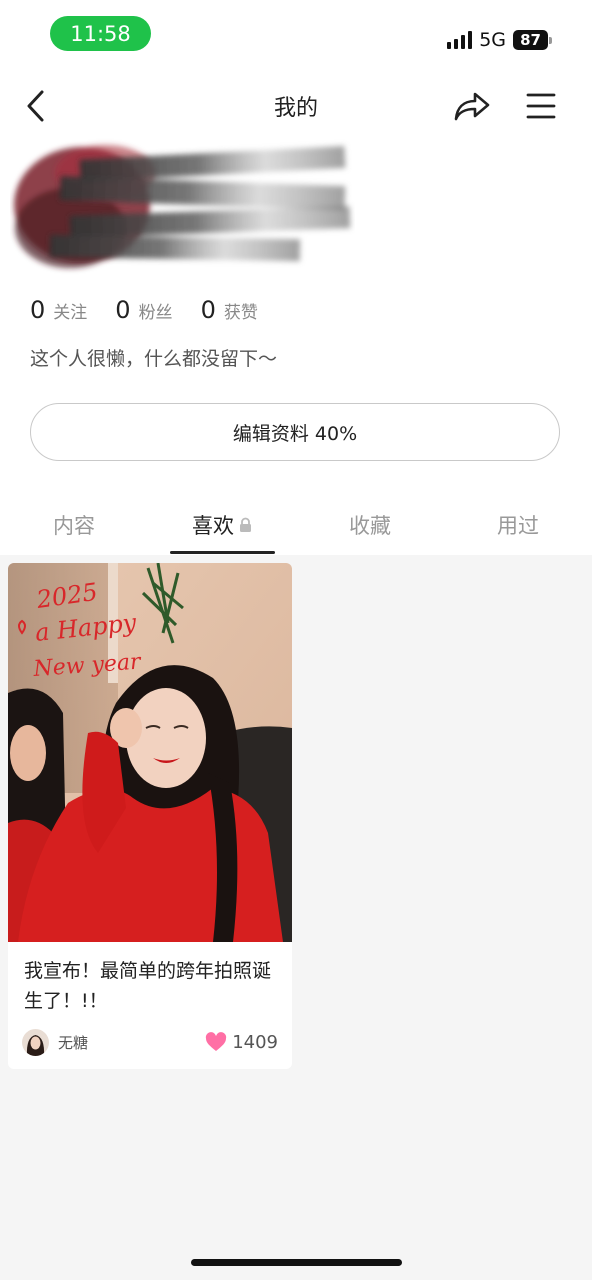 This screenshot has width=592, height=1280. I want to click on stat-following: 0 关注, so click(58, 310).